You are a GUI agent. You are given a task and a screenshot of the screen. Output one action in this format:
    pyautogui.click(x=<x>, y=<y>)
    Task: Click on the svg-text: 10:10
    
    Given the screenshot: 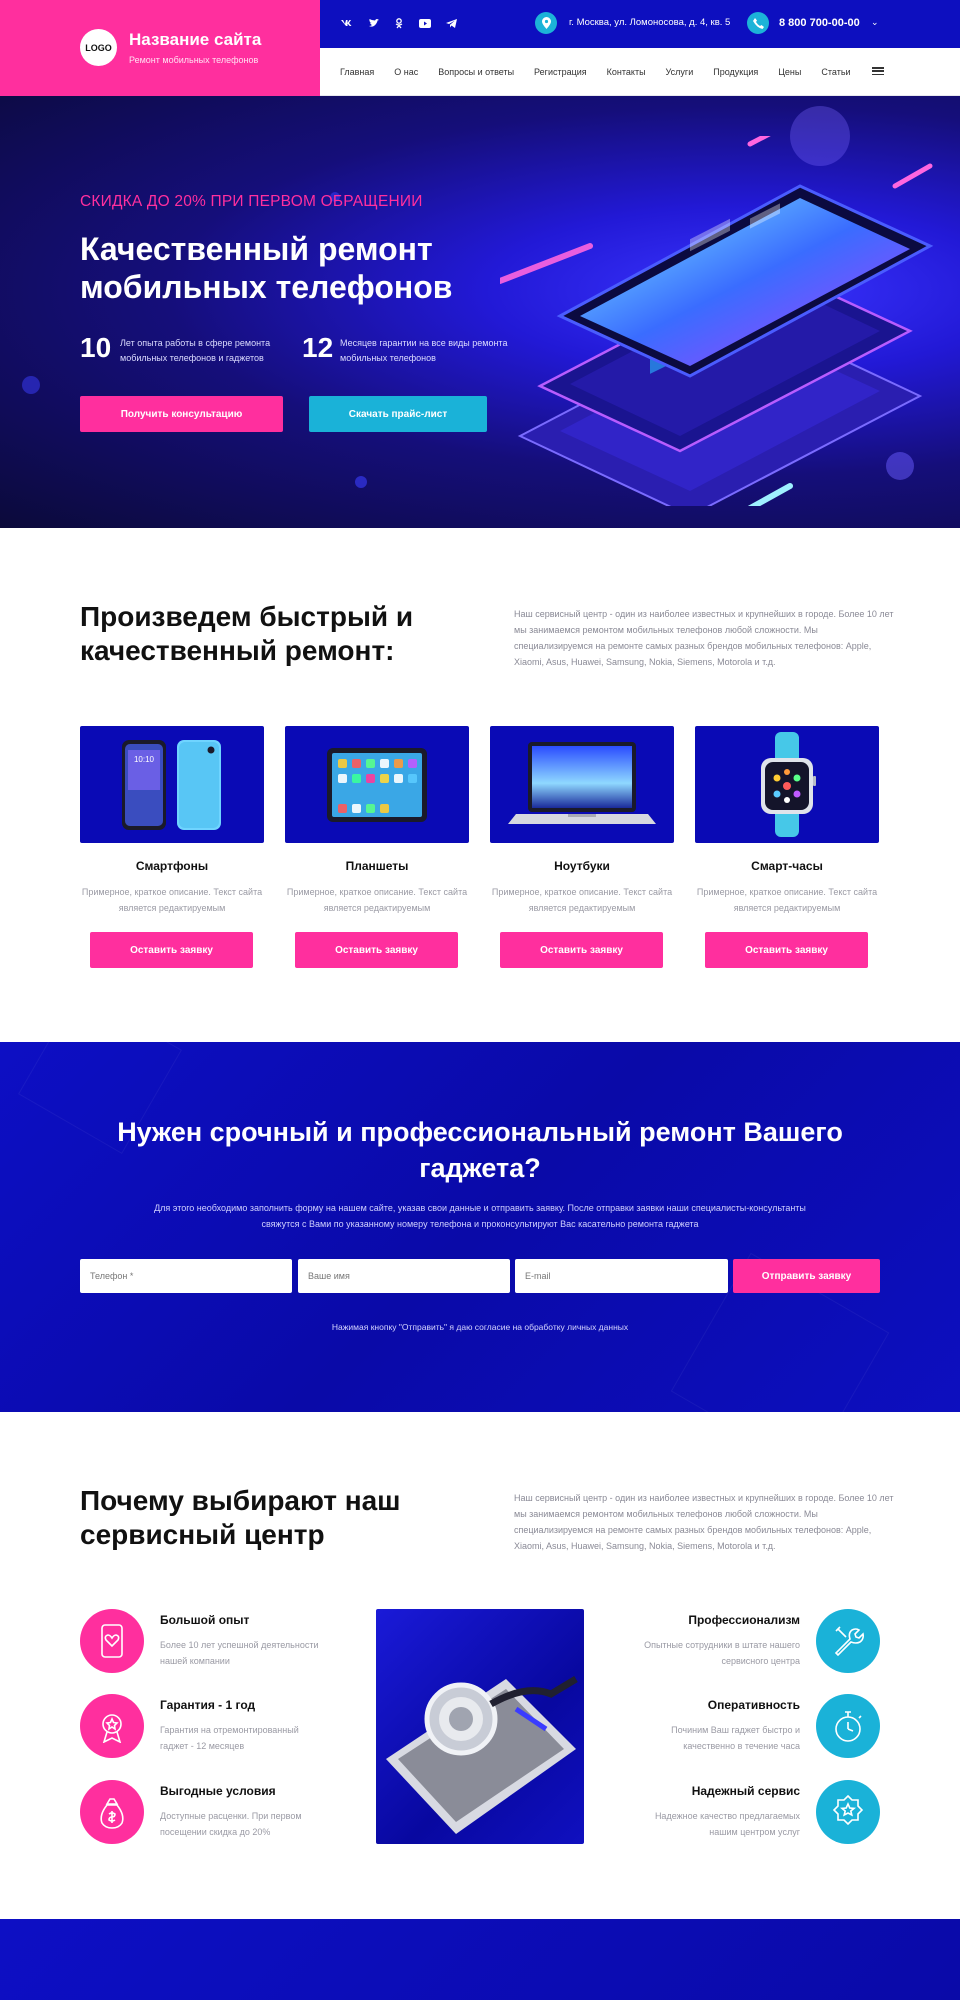 What is the action you would take?
    pyautogui.click(x=144, y=759)
    